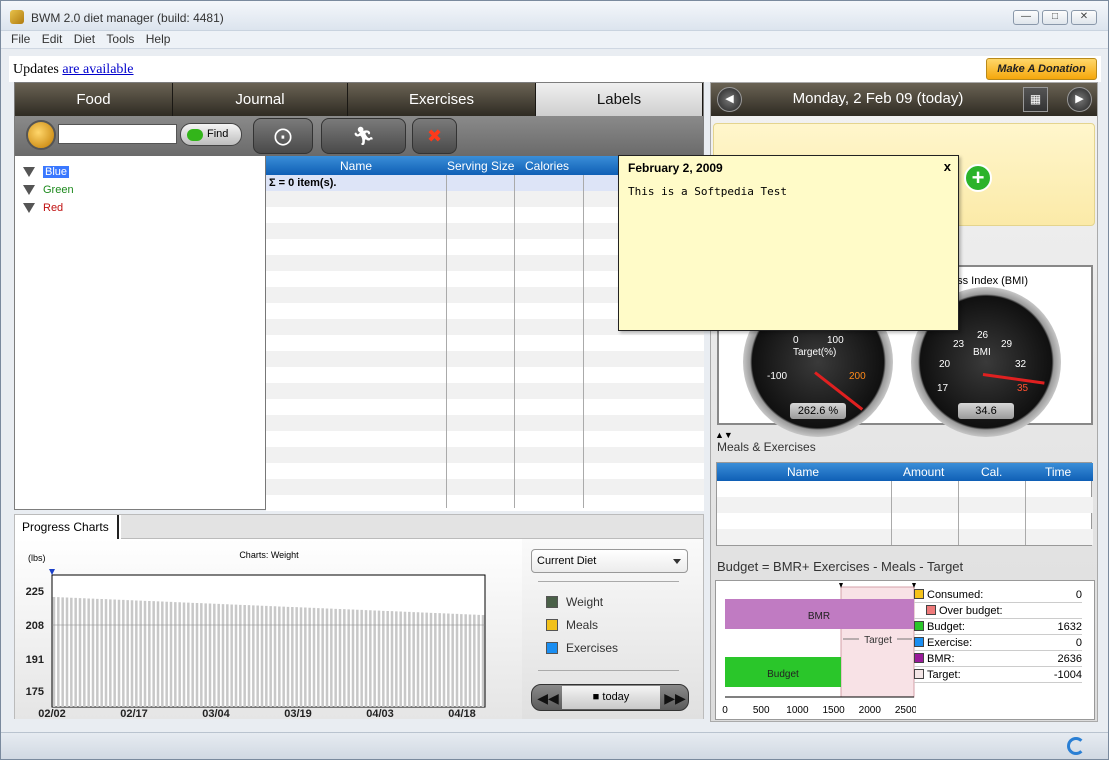 The image size is (1109, 760). What do you see at coordinates (211, 134) in the screenshot?
I see `find-button: Find` at bounding box center [211, 134].